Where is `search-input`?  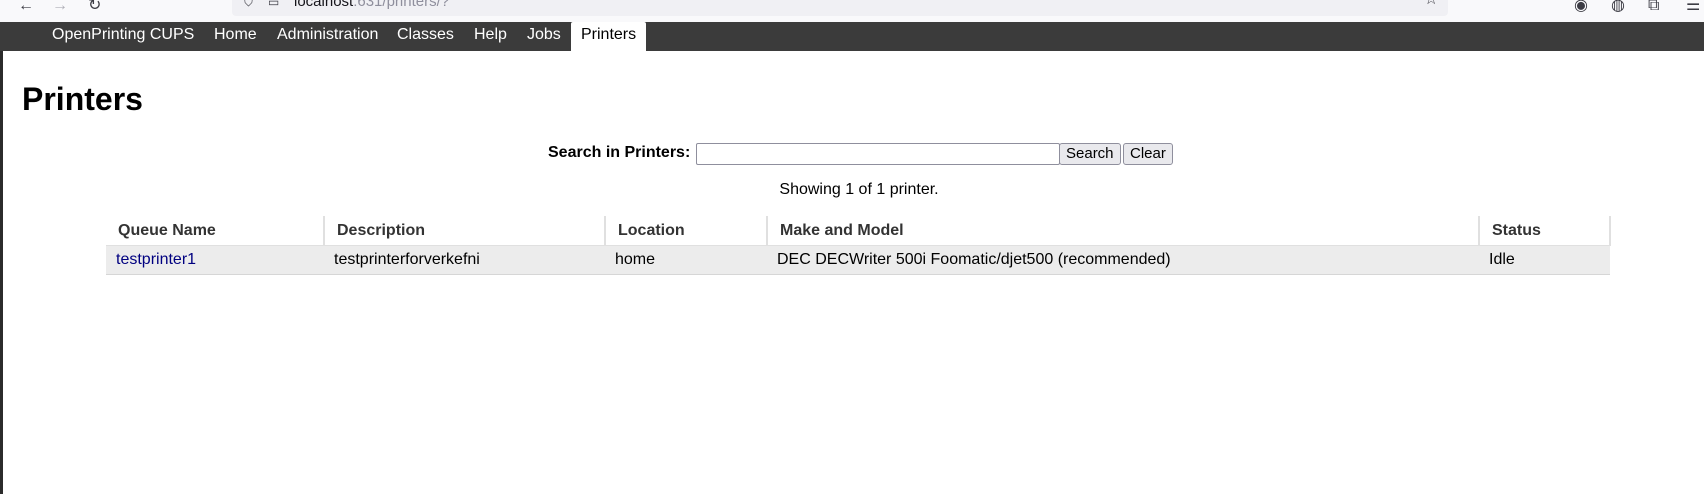
search-input is located at coordinates (878, 154).